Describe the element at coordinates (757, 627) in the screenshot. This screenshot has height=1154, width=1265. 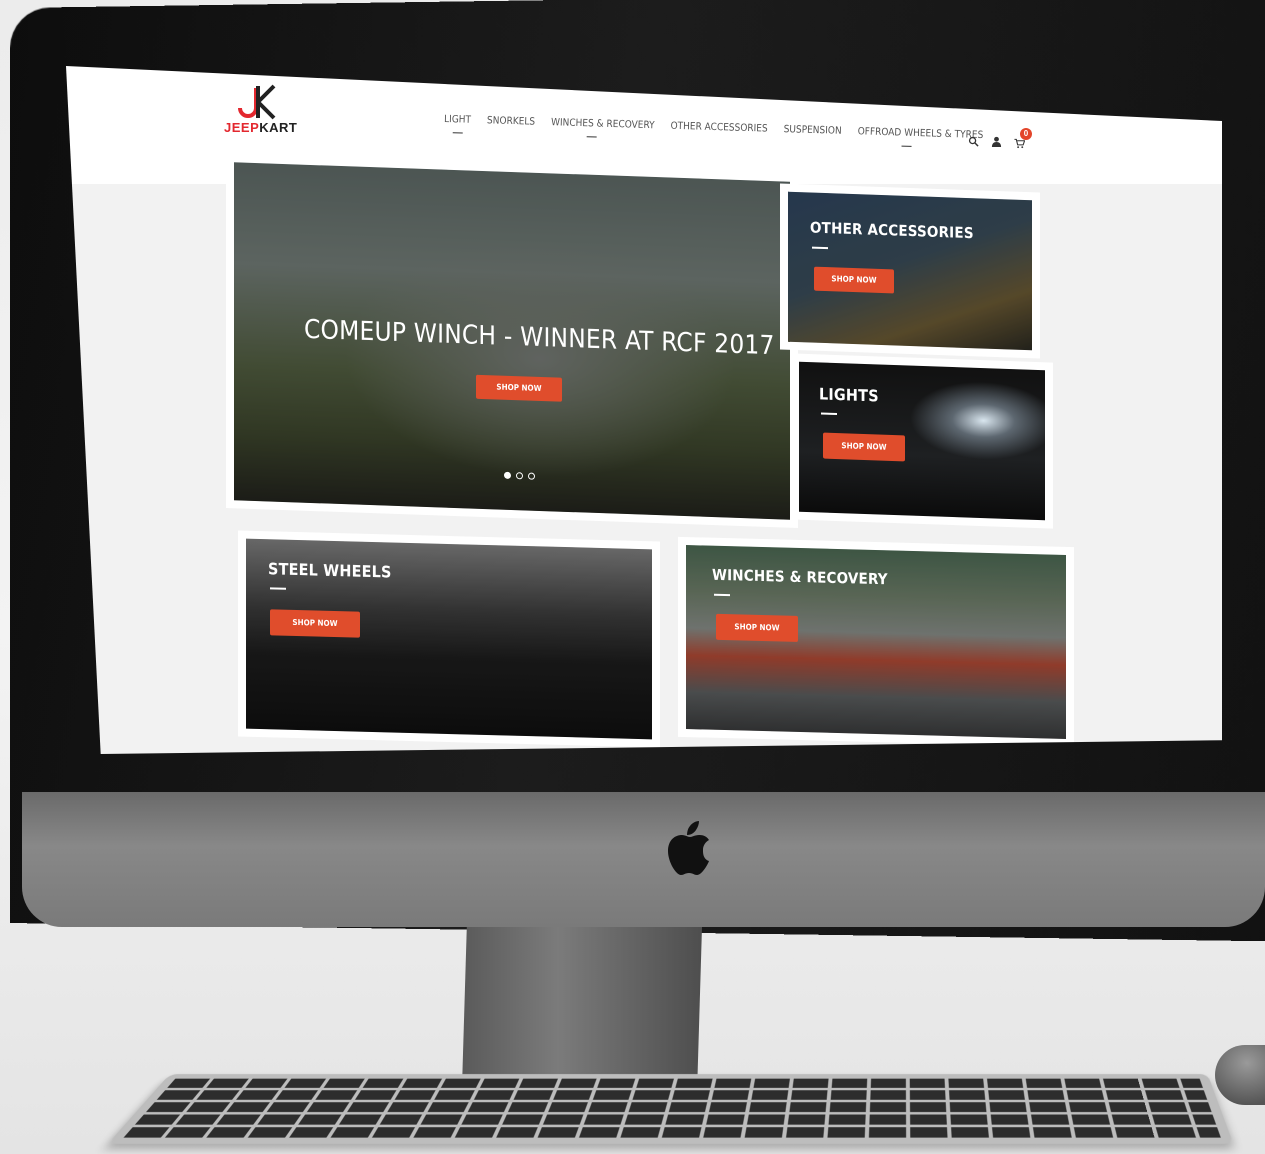
I see `tile-winches-recovery-button: SHOP NOW` at that location.